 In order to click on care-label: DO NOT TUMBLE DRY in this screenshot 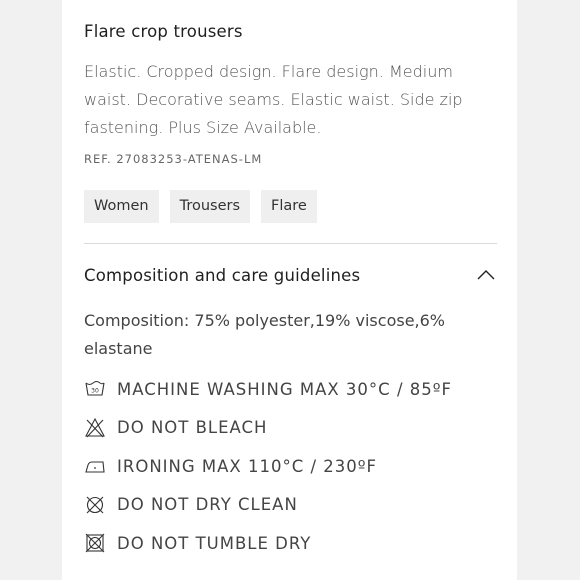, I will do `click(214, 543)`.